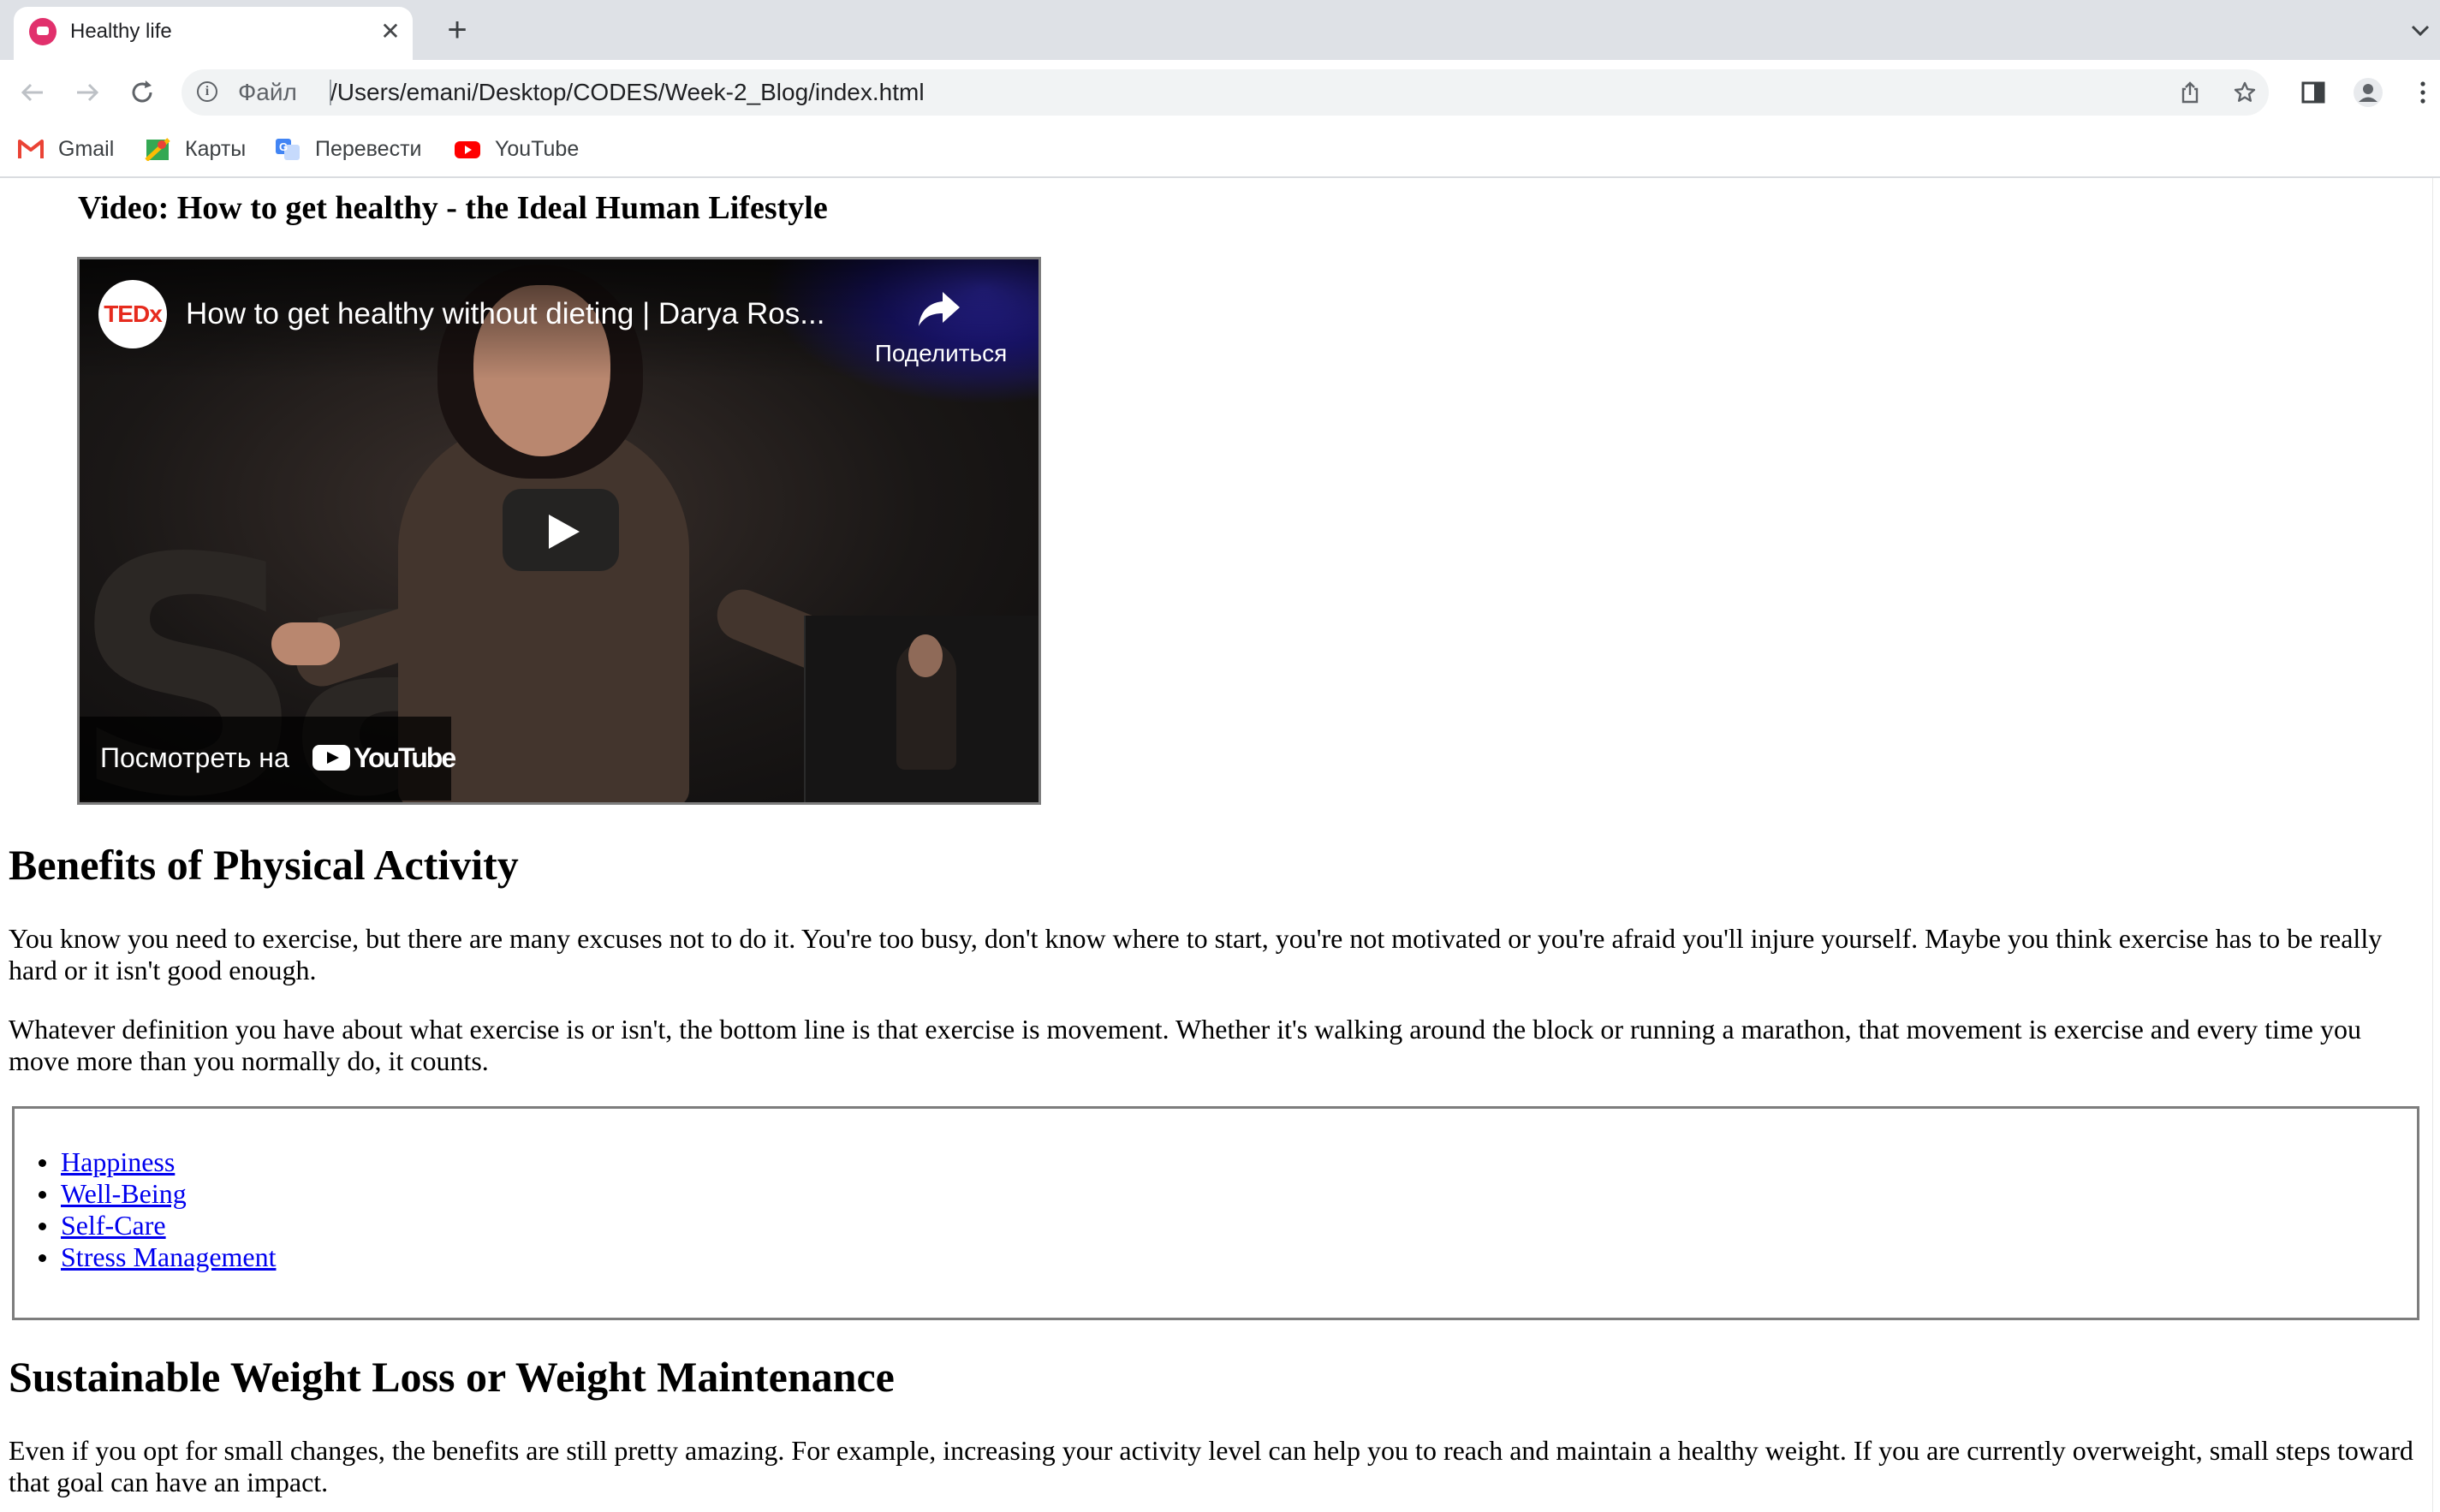 Image resolution: width=2440 pixels, height=1512 pixels. I want to click on list-item: Self-Care, so click(158, 1225).